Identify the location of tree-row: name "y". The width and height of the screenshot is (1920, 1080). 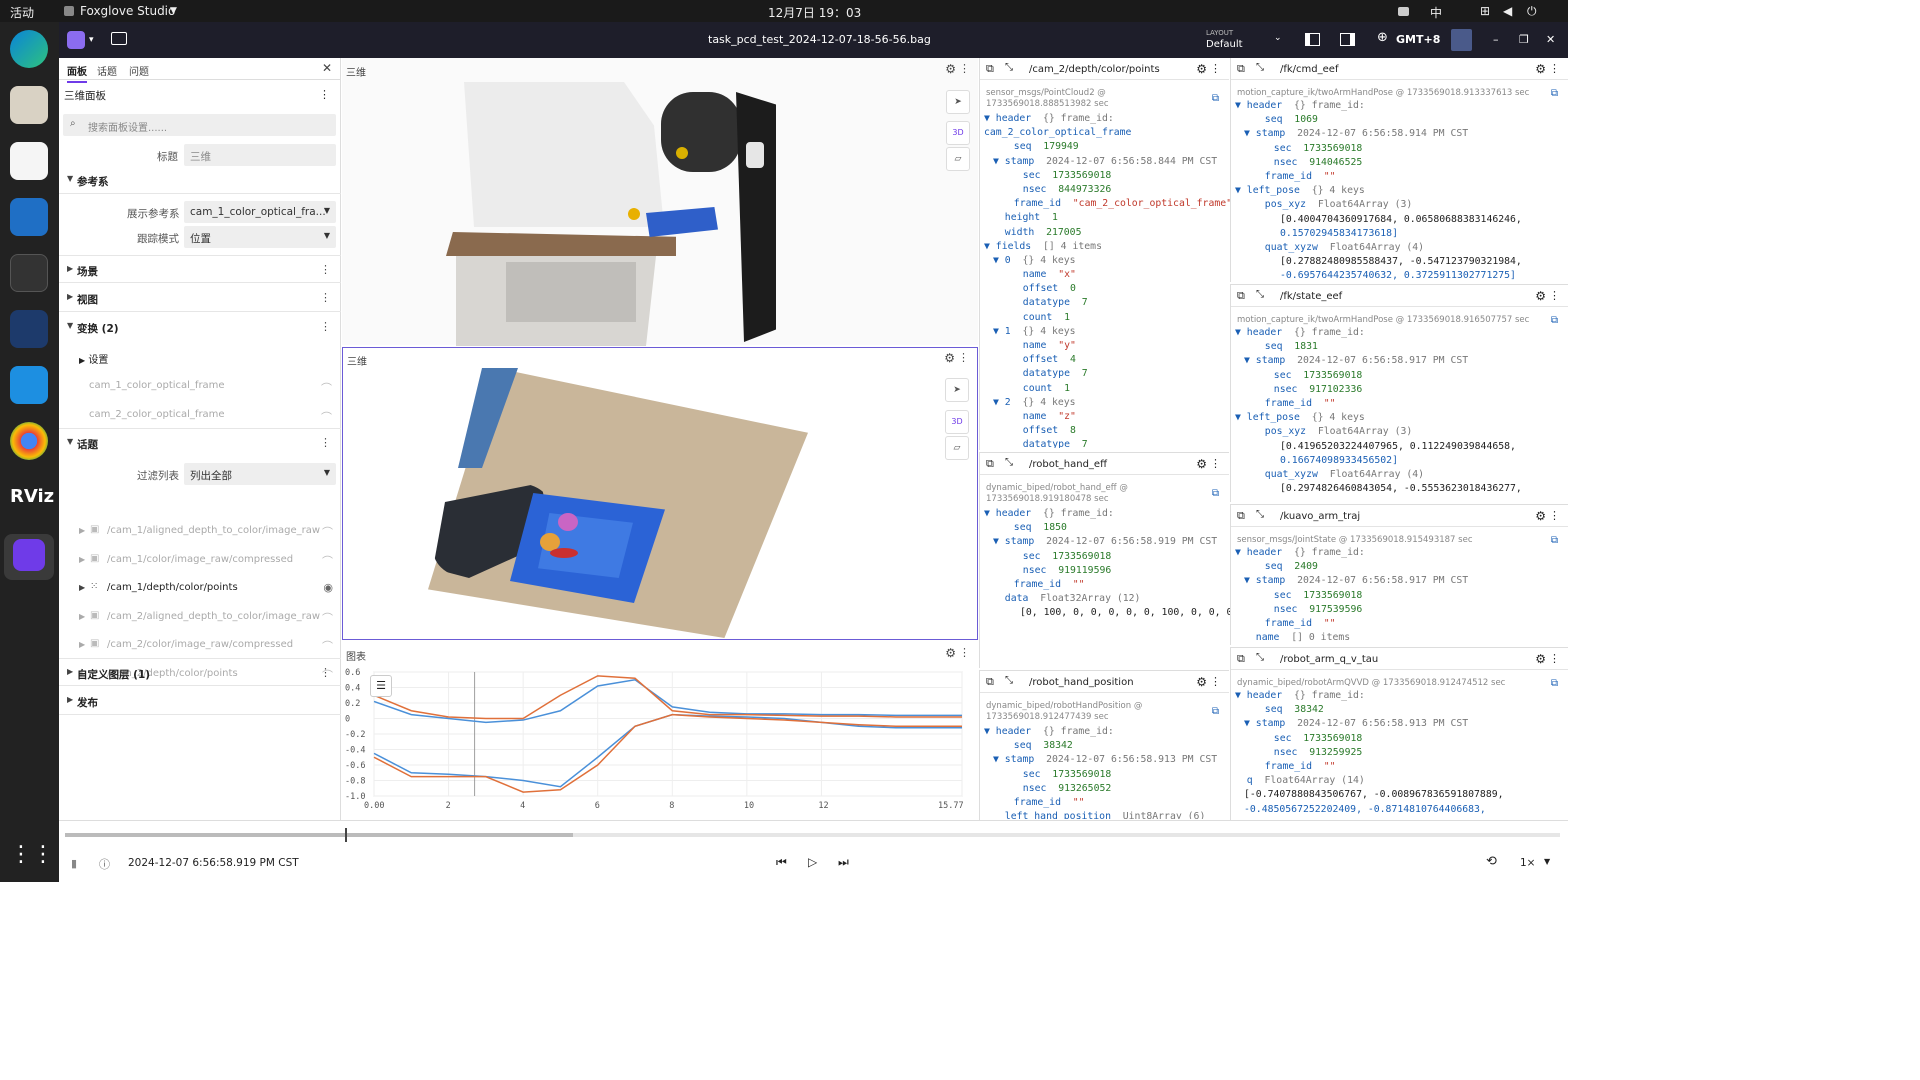
(1108, 346).